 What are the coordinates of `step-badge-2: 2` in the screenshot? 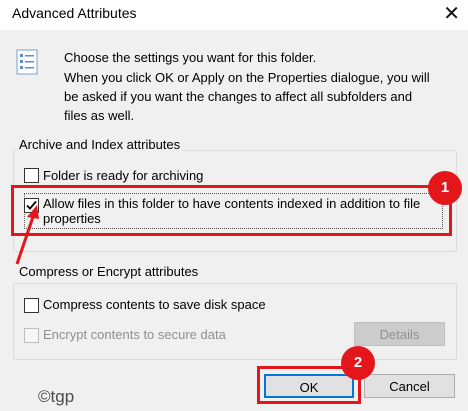 It's located at (358, 363).